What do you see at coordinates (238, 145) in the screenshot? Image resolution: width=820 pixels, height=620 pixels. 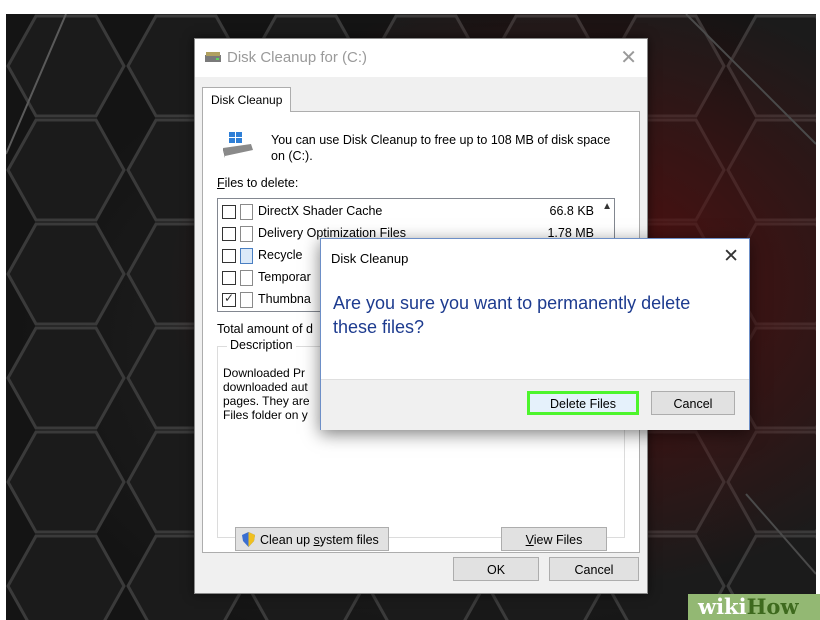 I see `disk-drive-icon` at bounding box center [238, 145].